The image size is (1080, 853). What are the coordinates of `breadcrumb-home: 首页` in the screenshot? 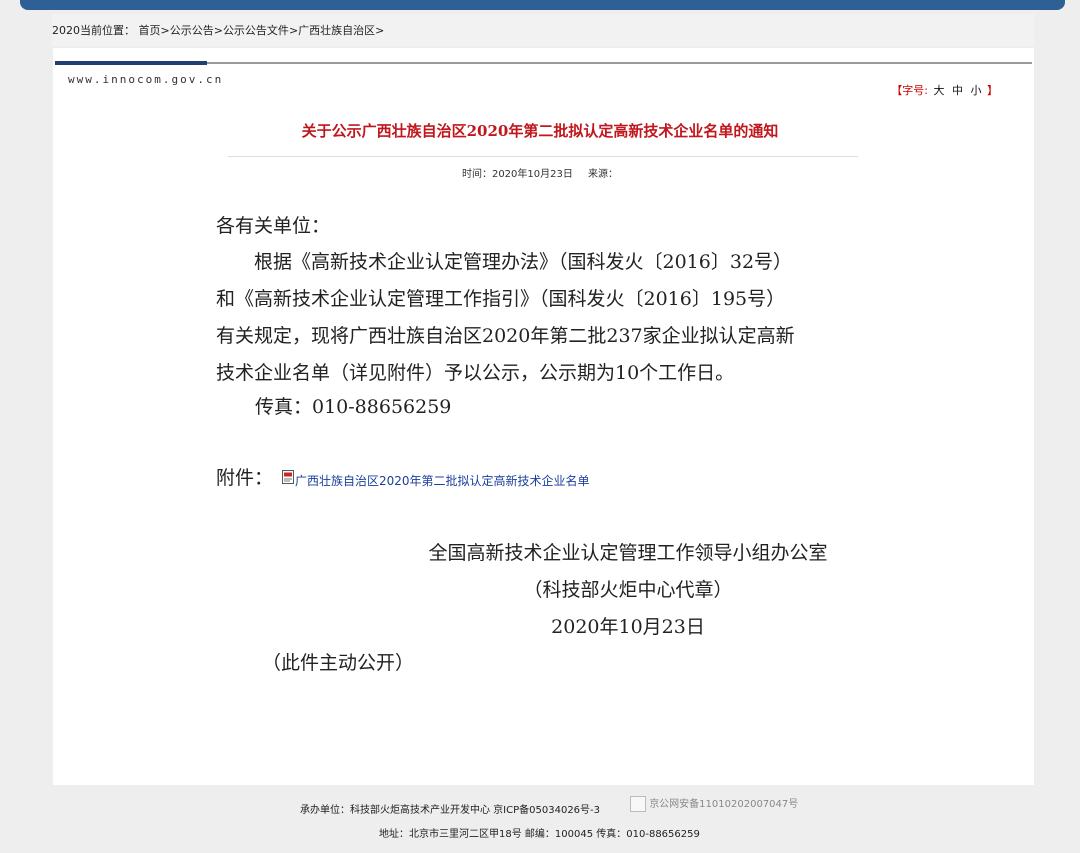 It's located at (150, 30).